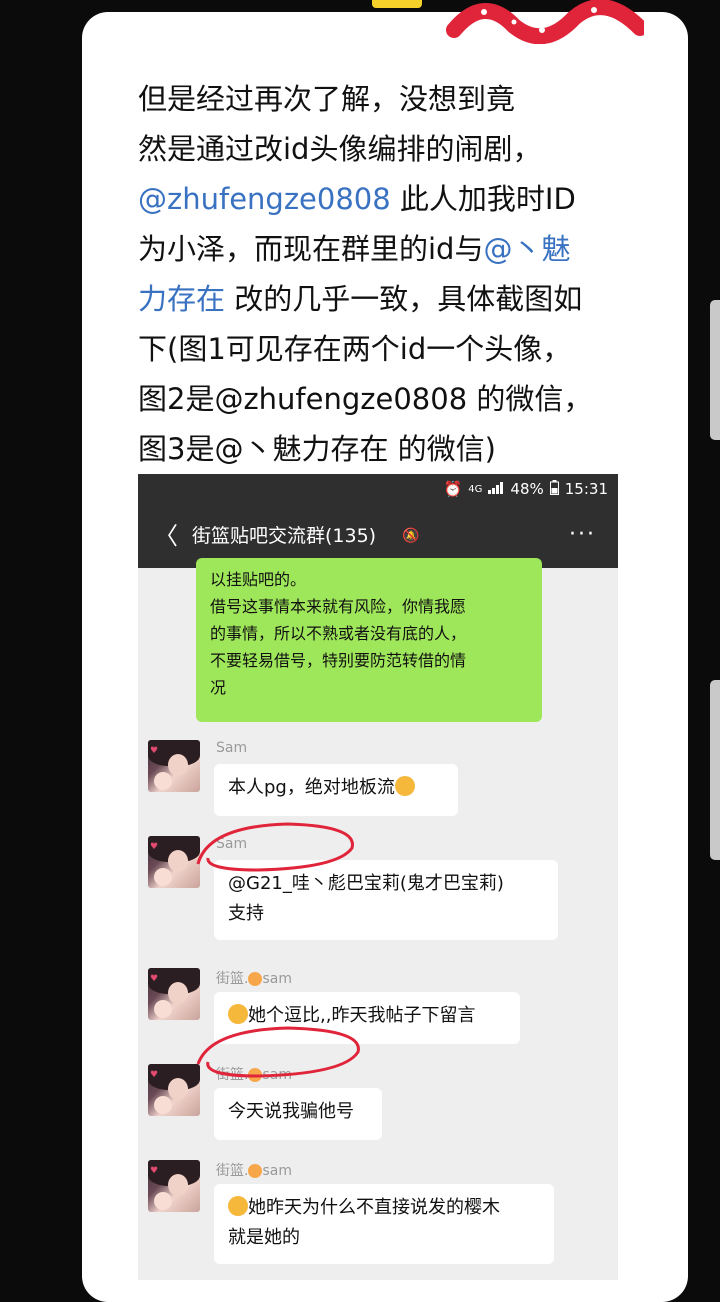 The height and width of the screenshot is (1302, 720). I want to click on clock: 15:31, so click(586, 489).